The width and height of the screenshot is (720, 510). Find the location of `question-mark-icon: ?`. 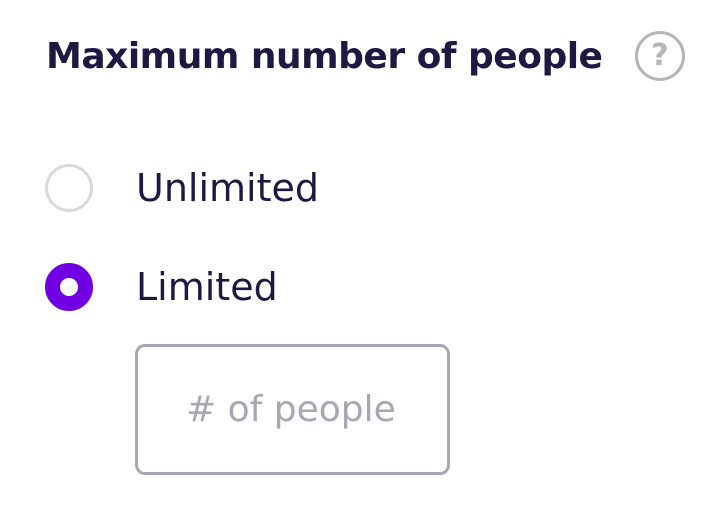

question-mark-icon: ? is located at coordinates (660, 56).